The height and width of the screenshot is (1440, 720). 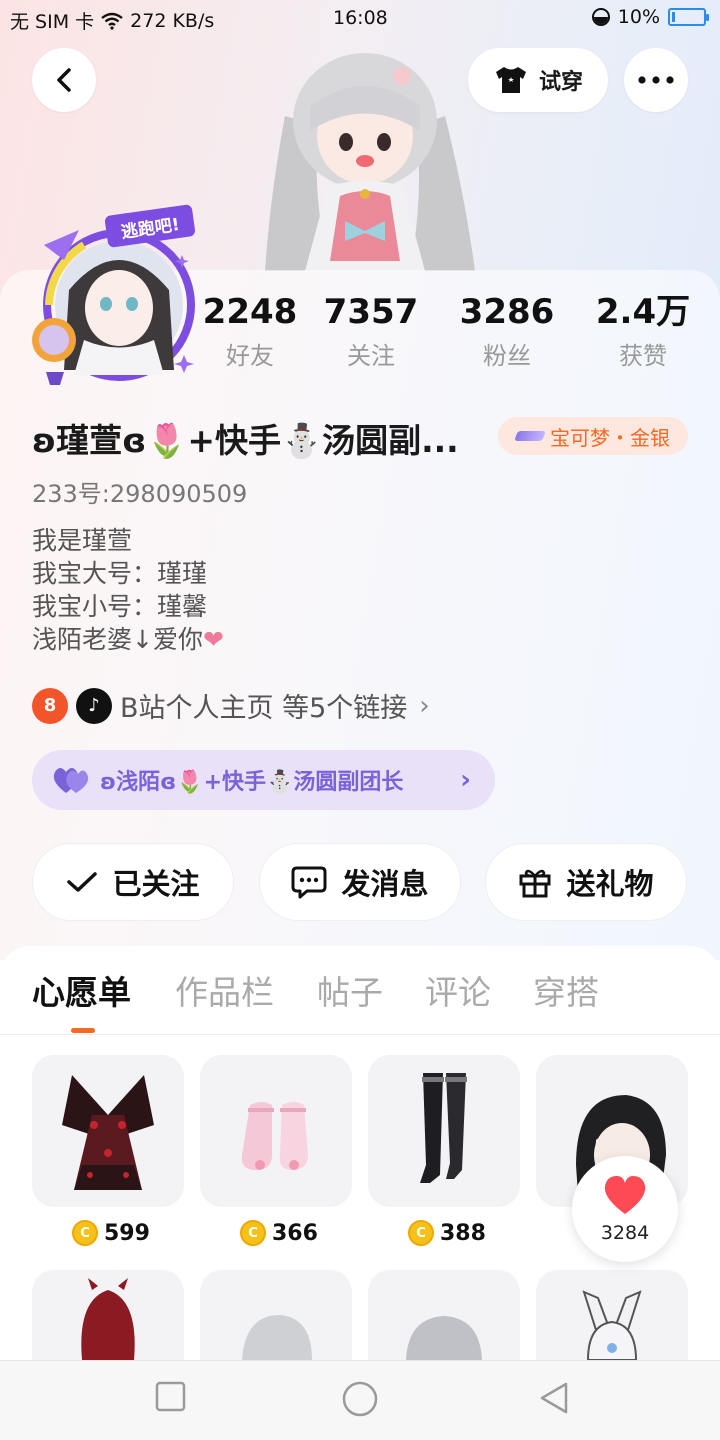 I want to click on try-on-label: 试穿, so click(x=560, y=82).